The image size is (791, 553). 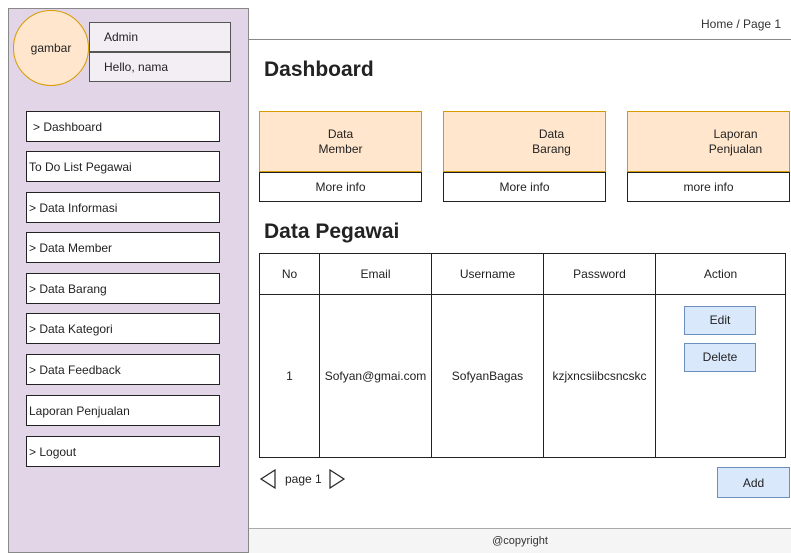 I want to click on sidebar-item-logout: > Logout, so click(x=123, y=451).